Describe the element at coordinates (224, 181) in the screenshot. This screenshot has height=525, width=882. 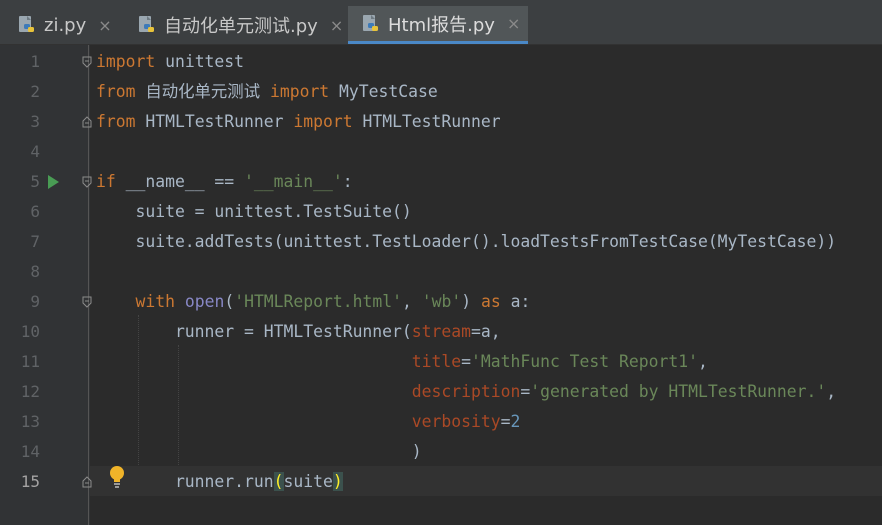
I see `code-line-5: if __name__ == '__main__':` at that location.